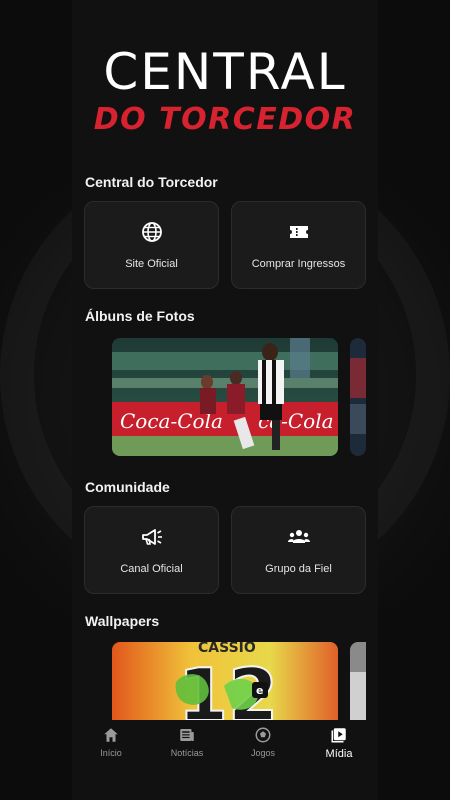 The width and height of the screenshot is (450, 800). Describe the element at coordinates (151, 569) in the screenshot. I see `canal-oficial-label: Canal Oficial` at that location.